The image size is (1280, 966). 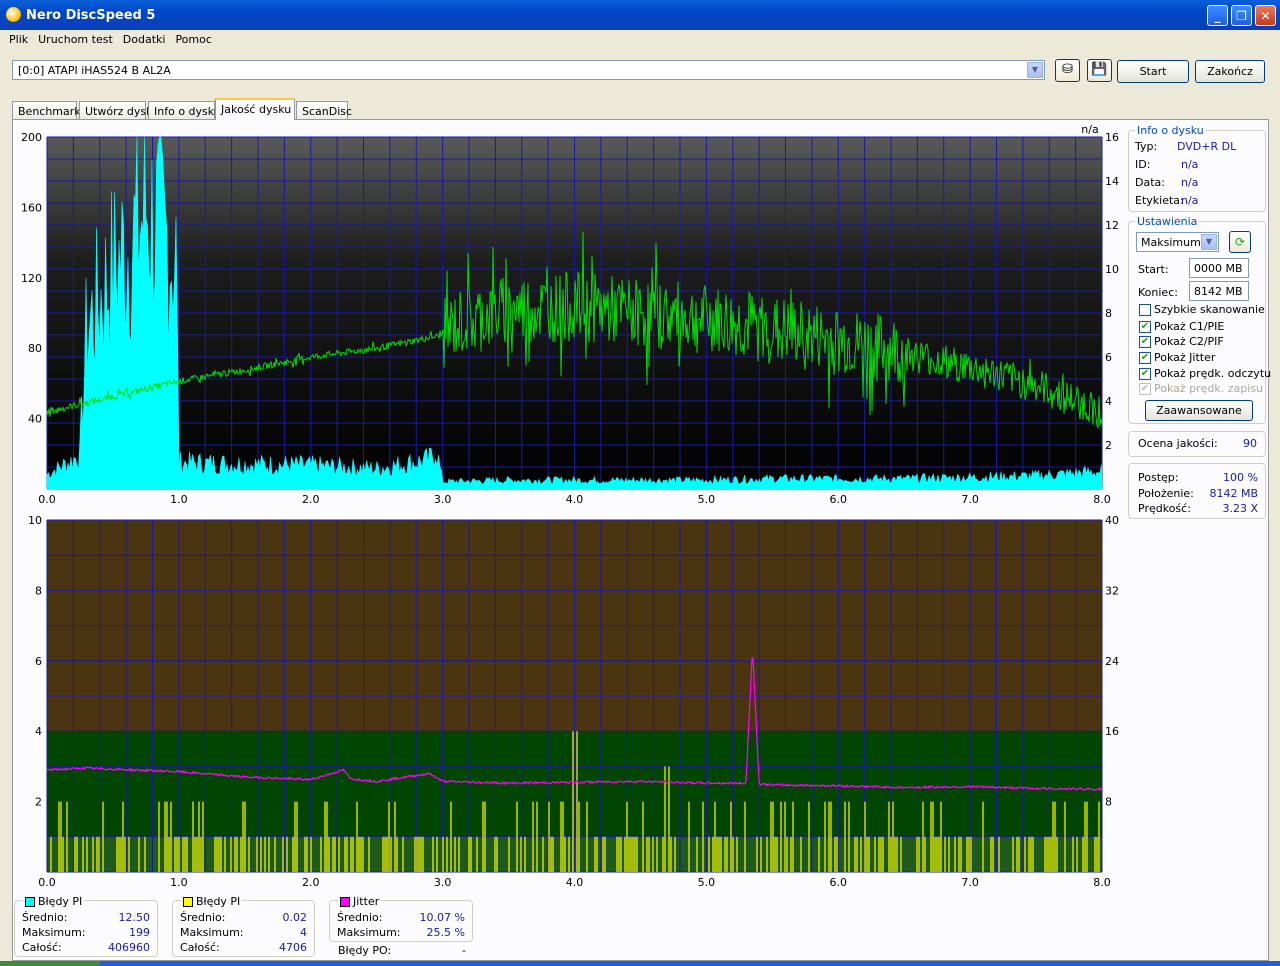 What do you see at coordinates (35, 419) in the screenshot?
I see `y-tick-label-left: 40` at bounding box center [35, 419].